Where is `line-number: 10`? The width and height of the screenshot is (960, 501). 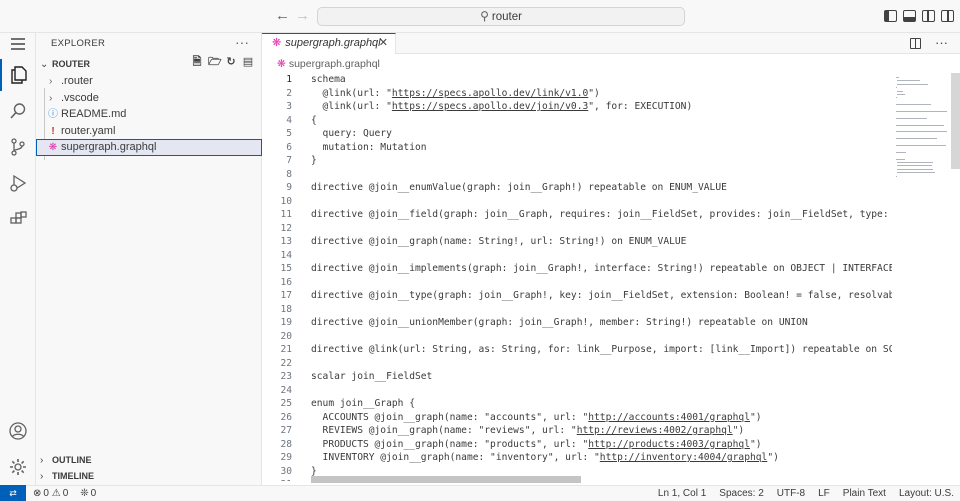
line-number: 10 is located at coordinates (286, 201).